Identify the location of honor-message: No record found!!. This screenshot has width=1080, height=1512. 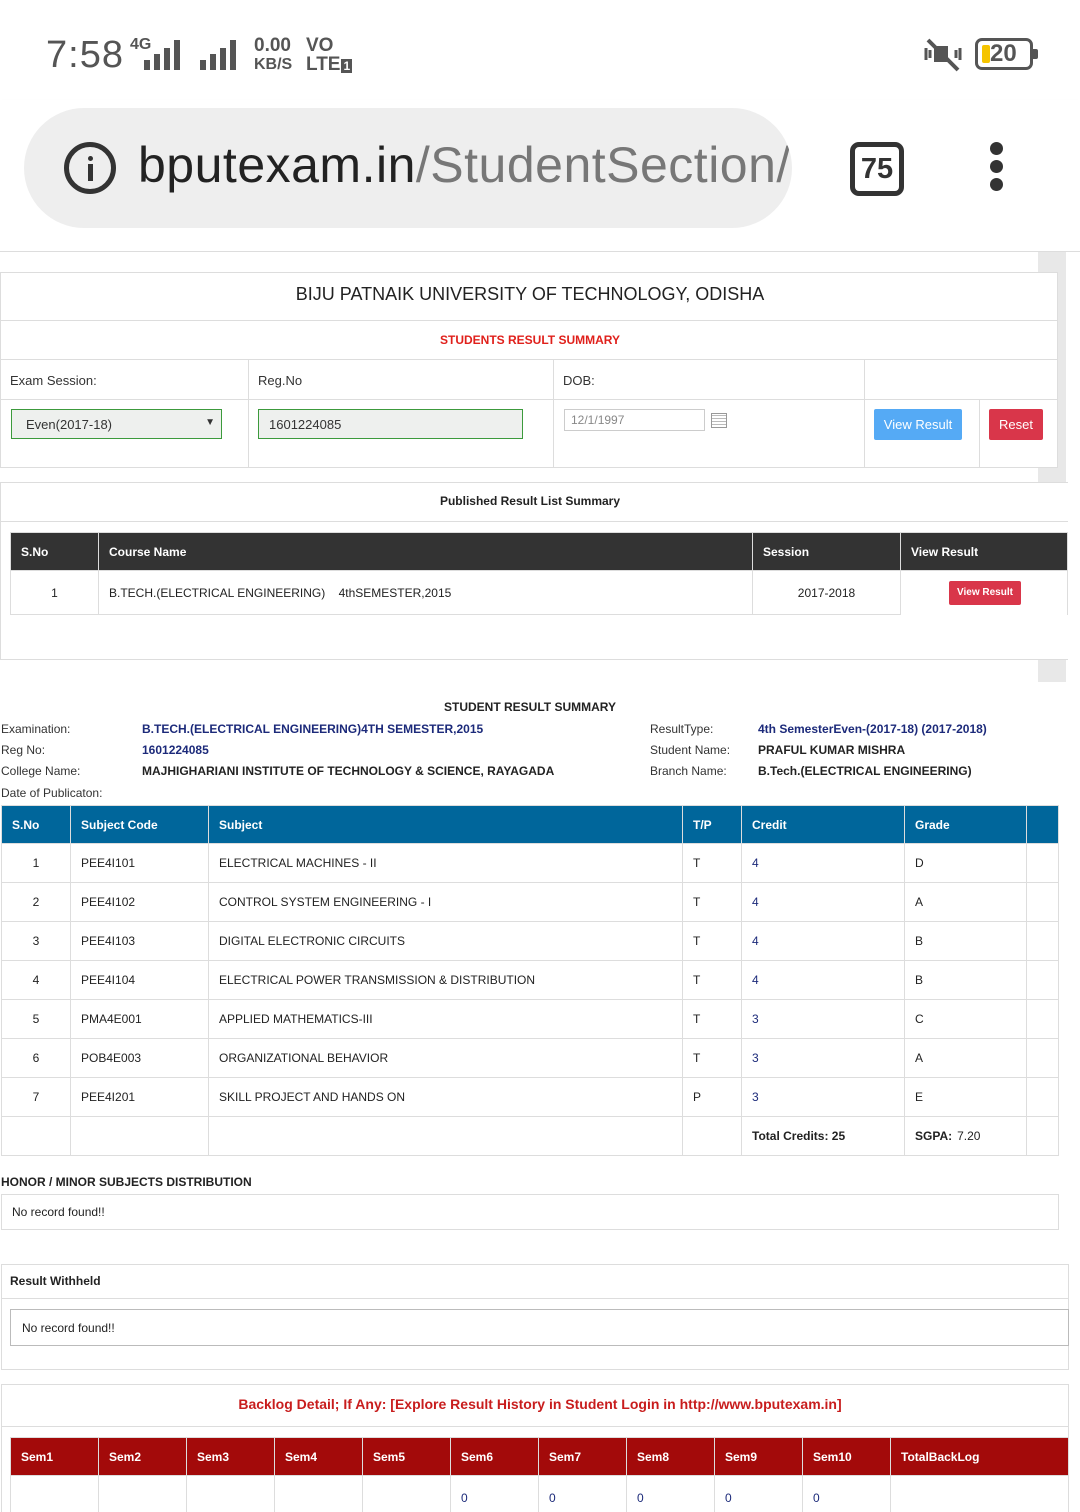
(58, 1212).